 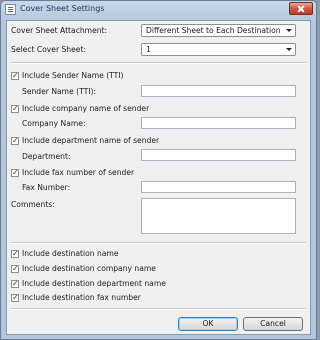 What do you see at coordinates (15, 108) in the screenshot?
I see `include-company-name-checkbox` at bounding box center [15, 108].